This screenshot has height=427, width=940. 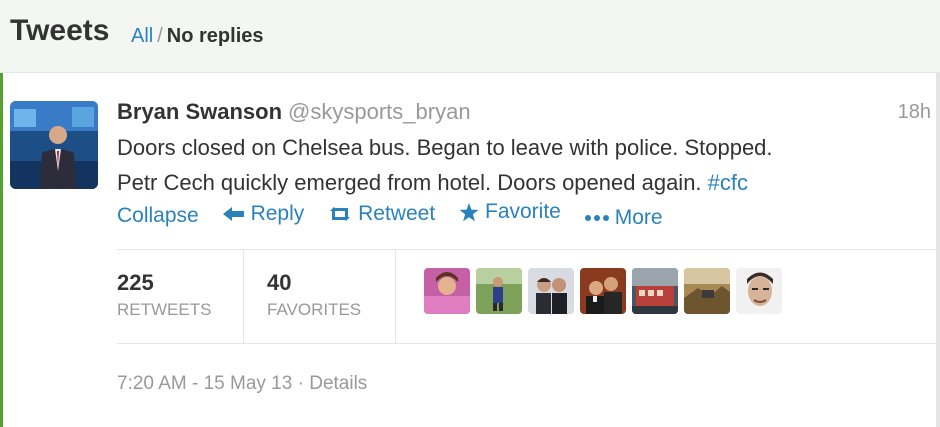 What do you see at coordinates (914, 112) in the screenshot?
I see `tweet-time-ago: 18h` at bounding box center [914, 112].